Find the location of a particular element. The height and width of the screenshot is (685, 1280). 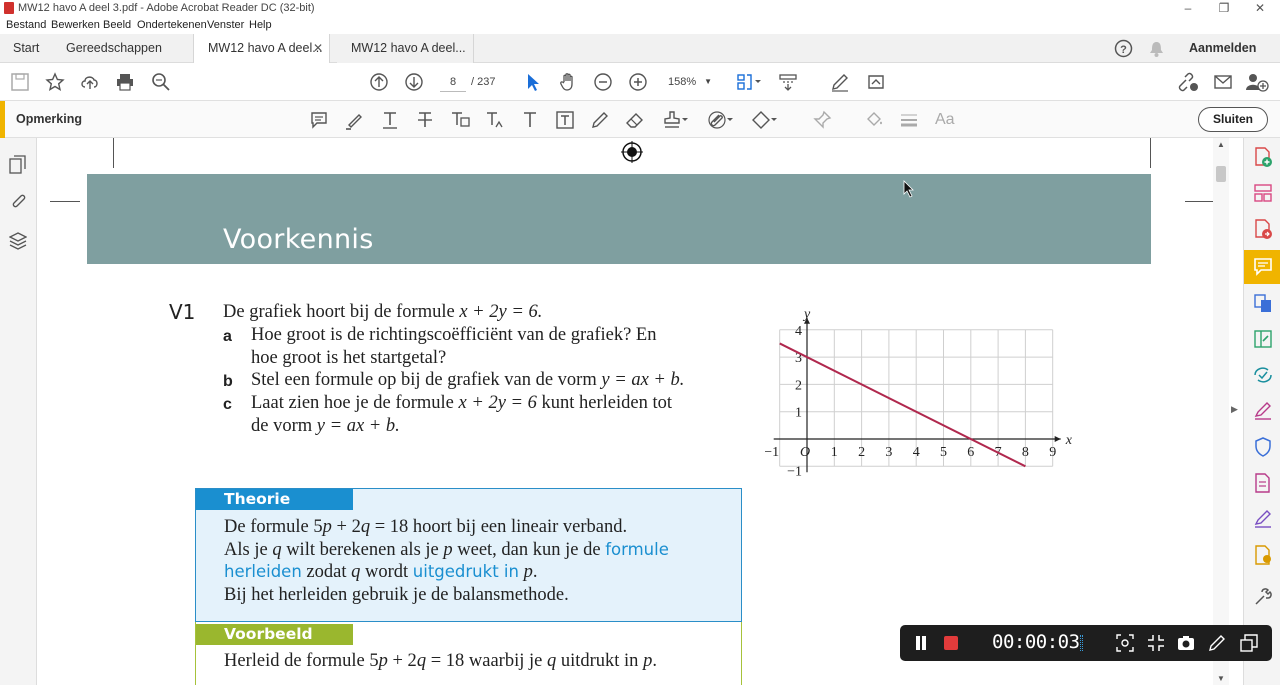

shapes-icon is located at coordinates (764, 120).